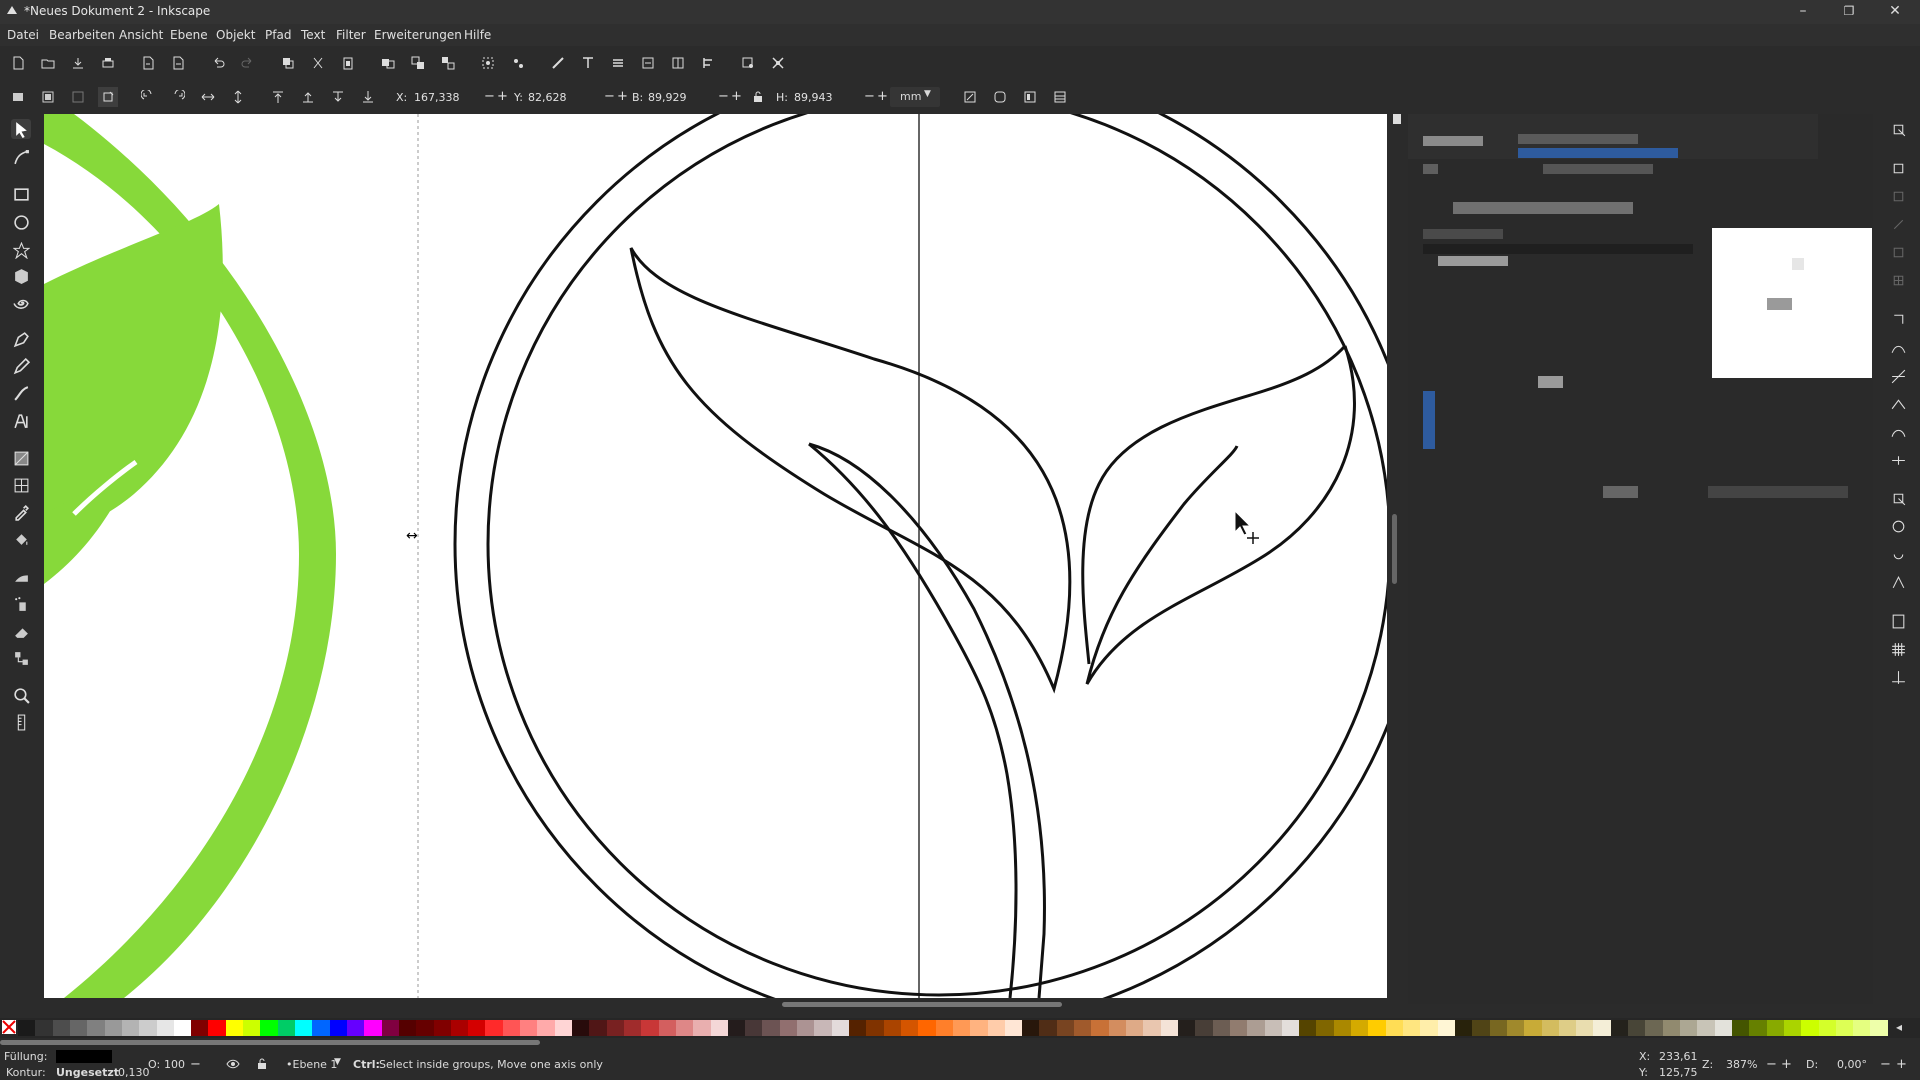 The image size is (1920, 1080). What do you see at coordinates (869, 97) in the screenshot?
I see `height-decrement-button: −` at bounding box center [869, 97].